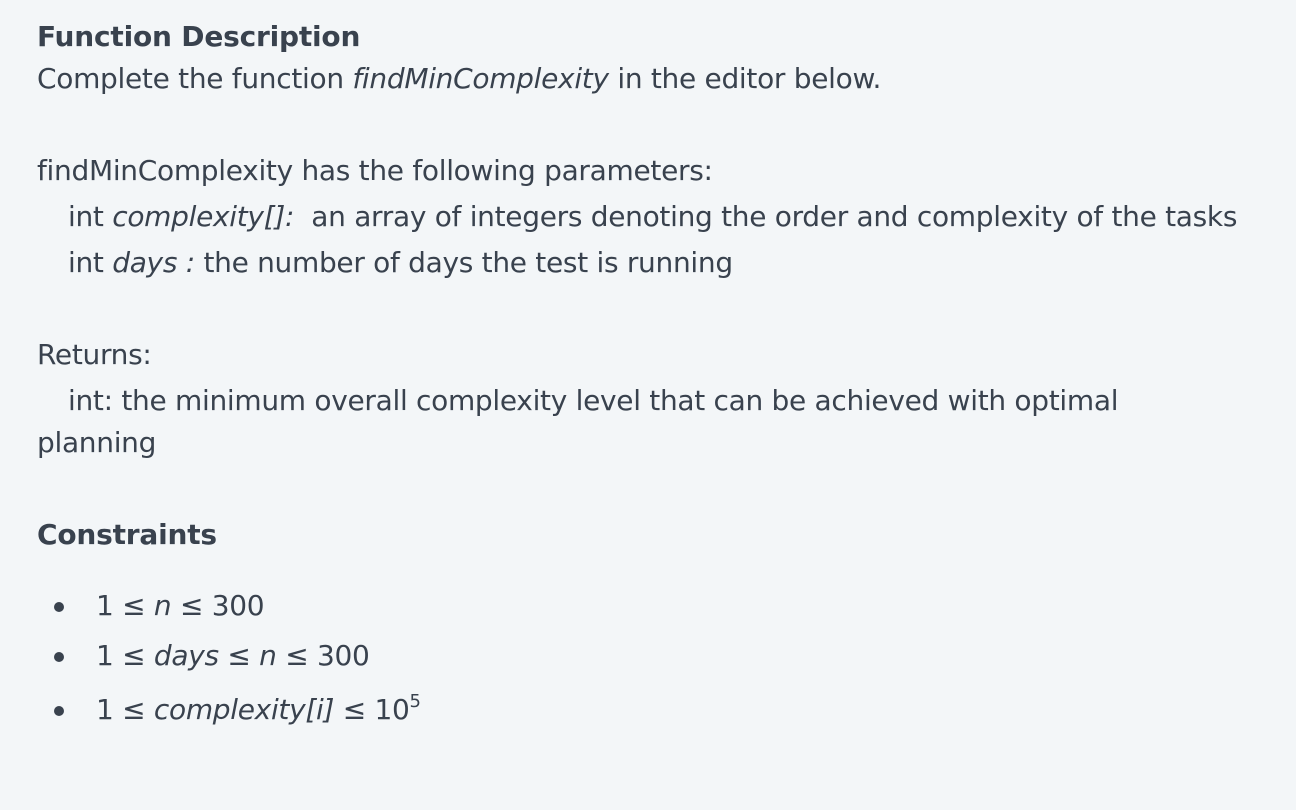 The height and width of the screenshot is (810, 1296). I want to click on complete-text-post: in the editor below., so click(745, 78).